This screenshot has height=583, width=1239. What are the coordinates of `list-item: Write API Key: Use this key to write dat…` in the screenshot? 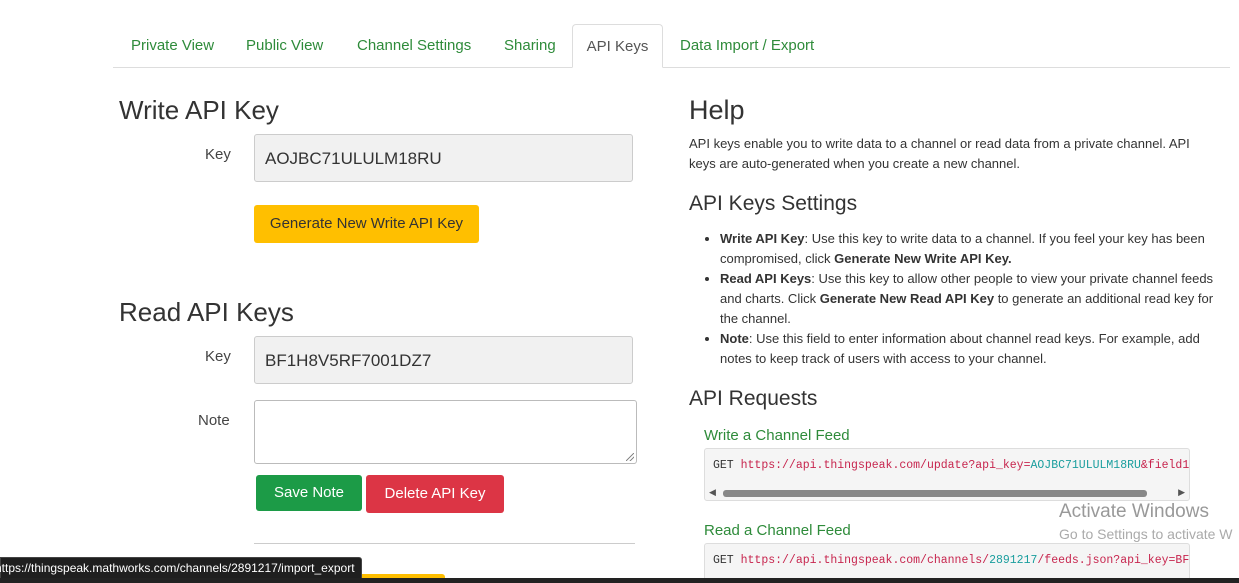 It's located at (970, 249).